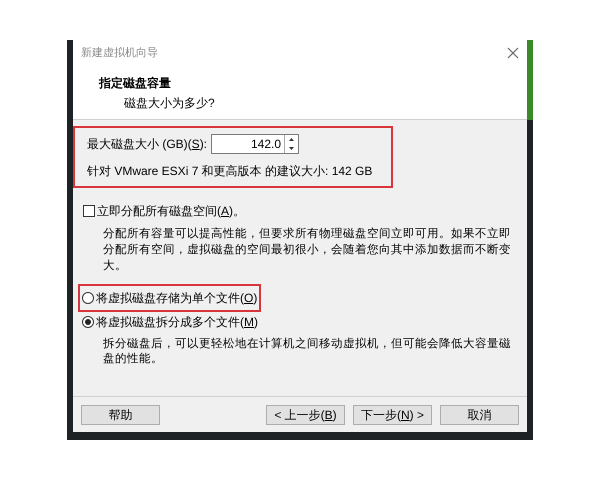 This screenshot has height=480, width=600. I want to click on window-title: 新建虚拟机向导, so click(119, 53).